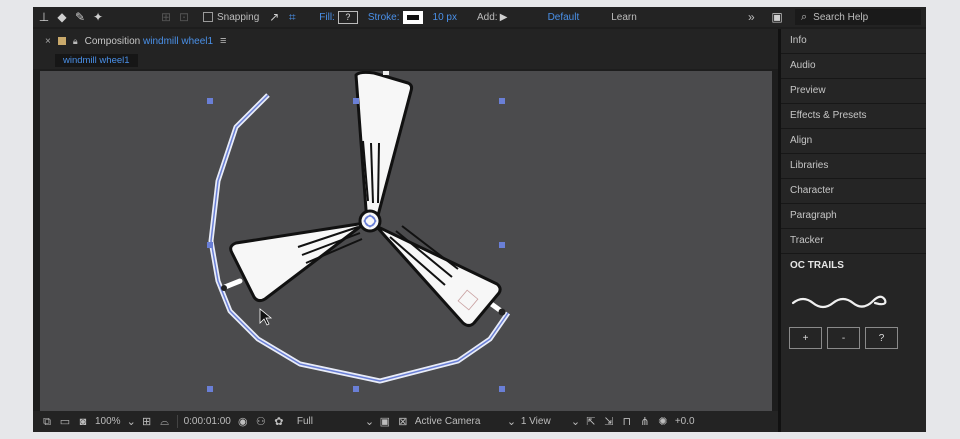  Describe the element at coordinates (853, 216) in the screenshot. I see `panel-paragraph: Paragraph` at that location.